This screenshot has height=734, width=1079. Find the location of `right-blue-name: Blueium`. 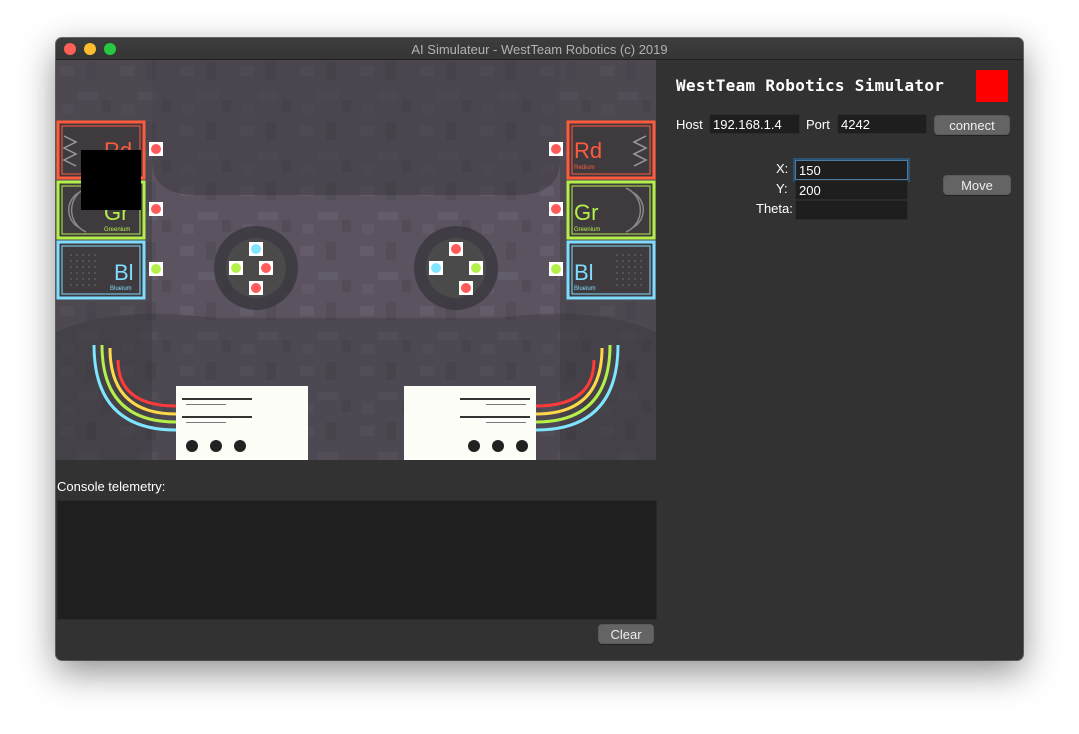

right-blue-name: Blueium is located at coordinates (585, 289).